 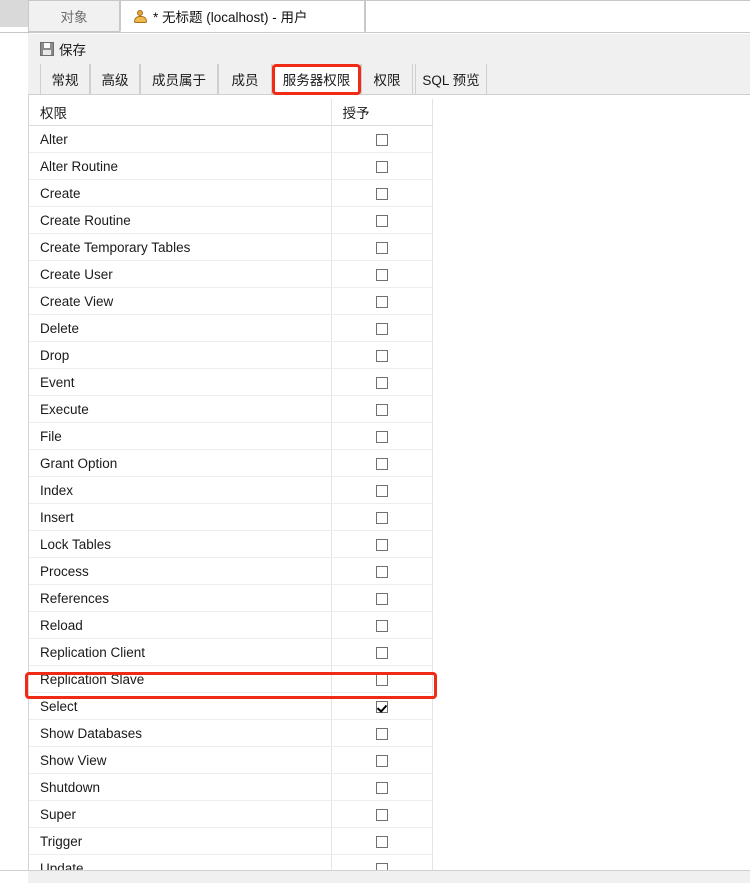 I want to click on tab-sql-preview: SQL 预览, so click(x=451, y=79).